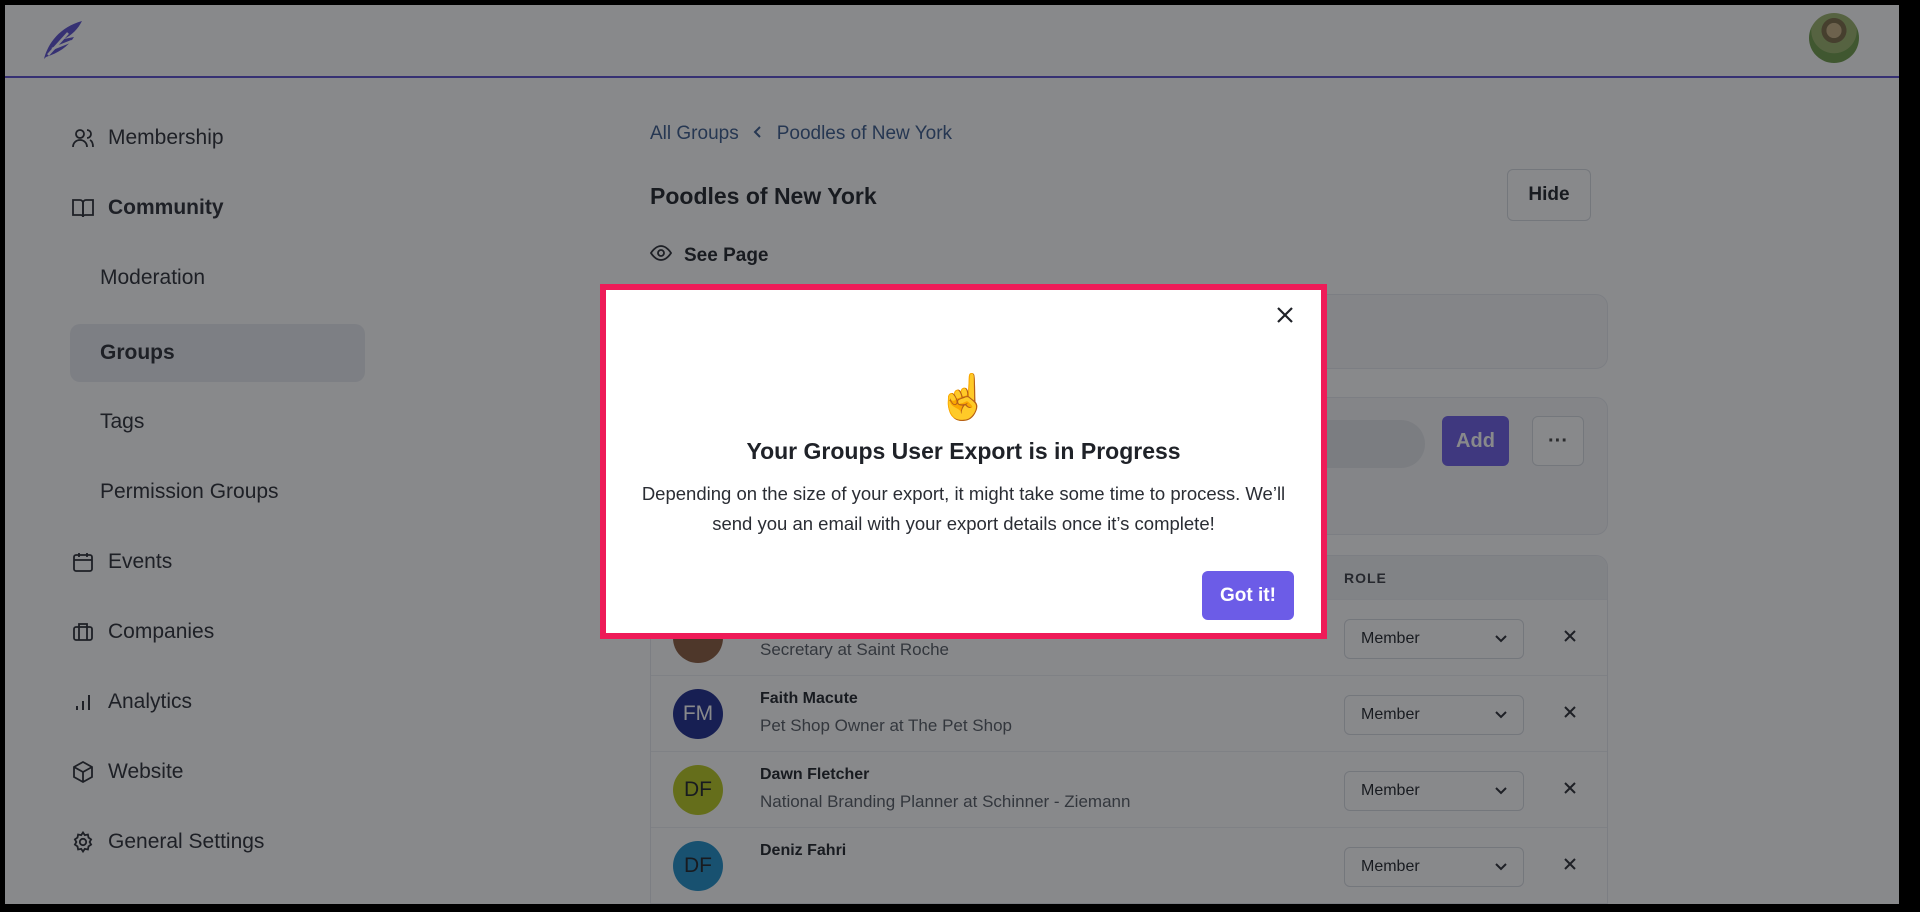  Describe the element at coordinates (1248, 595) in the screenshot. I see `got-it-button: Got it!` at that location.